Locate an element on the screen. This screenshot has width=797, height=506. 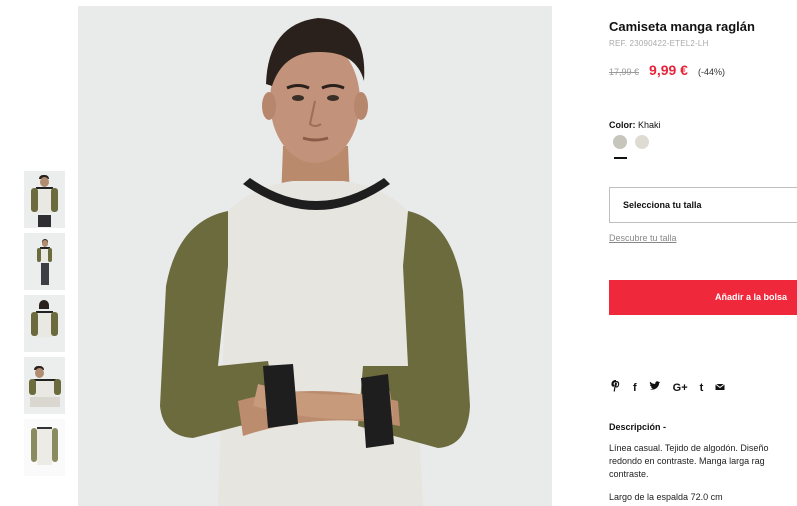
color-label-row: Color: Khaki is located at coordinates (635, 125).